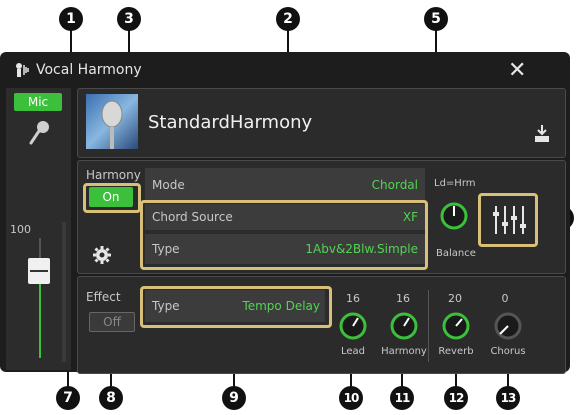 The image size is (582, 415). I want to click on callout-3: 3, so click(129, 19).